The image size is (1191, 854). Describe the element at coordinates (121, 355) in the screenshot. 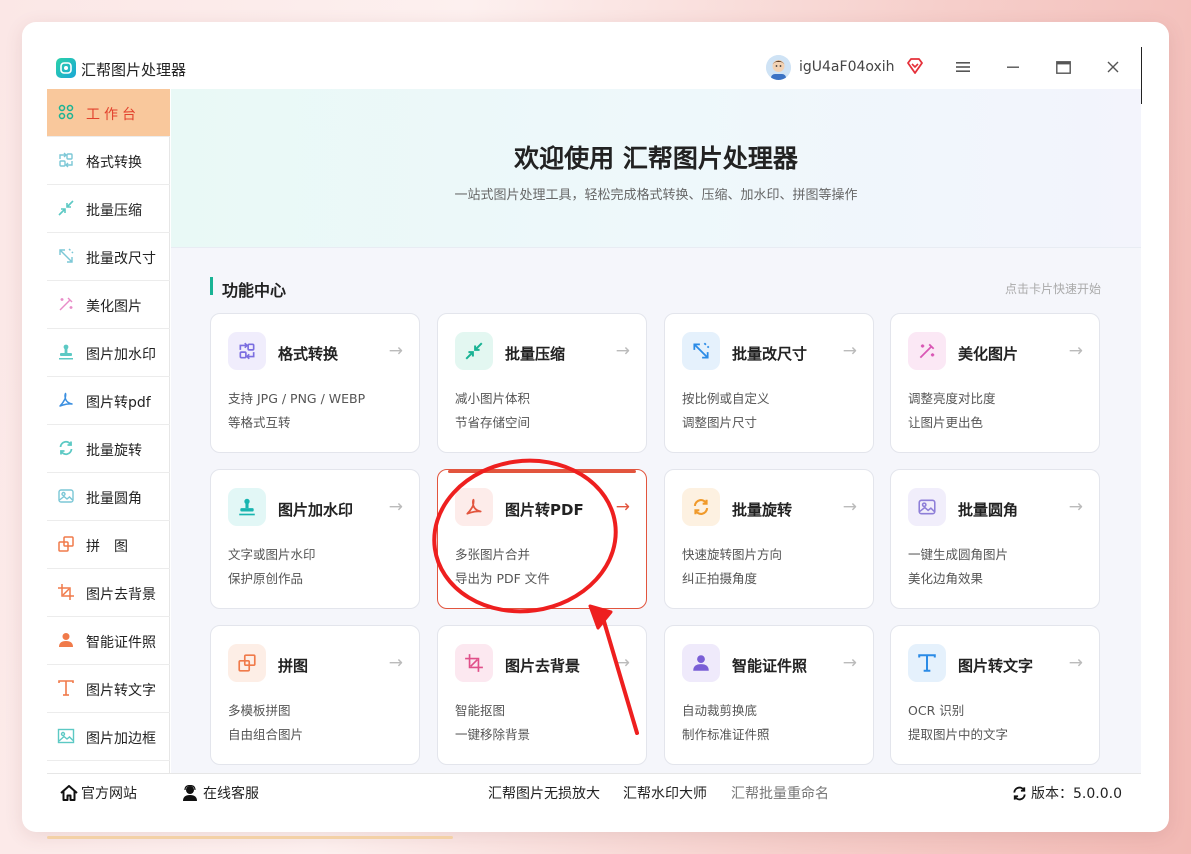

I see `sidebar-item-label: 图片加水印` at that location.